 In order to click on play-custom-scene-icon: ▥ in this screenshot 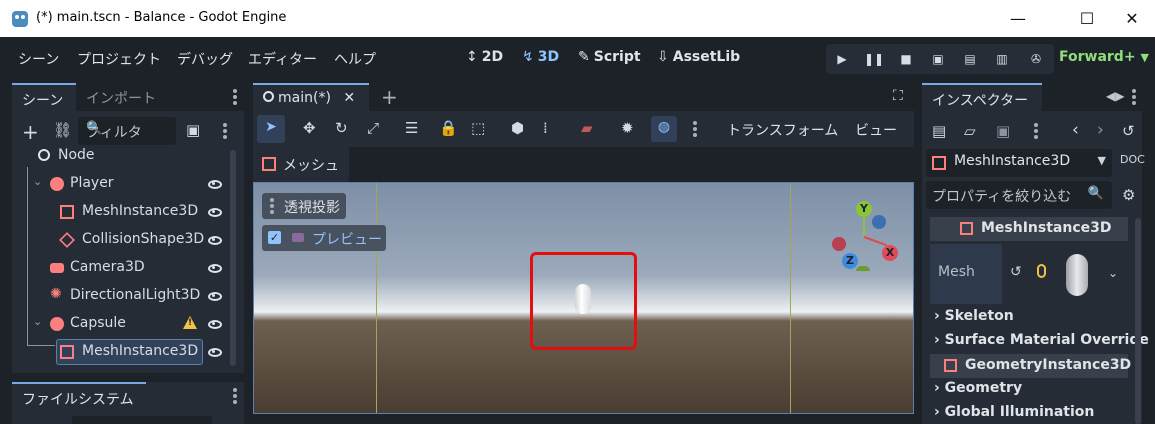, I will do `click(1002, 59)`.